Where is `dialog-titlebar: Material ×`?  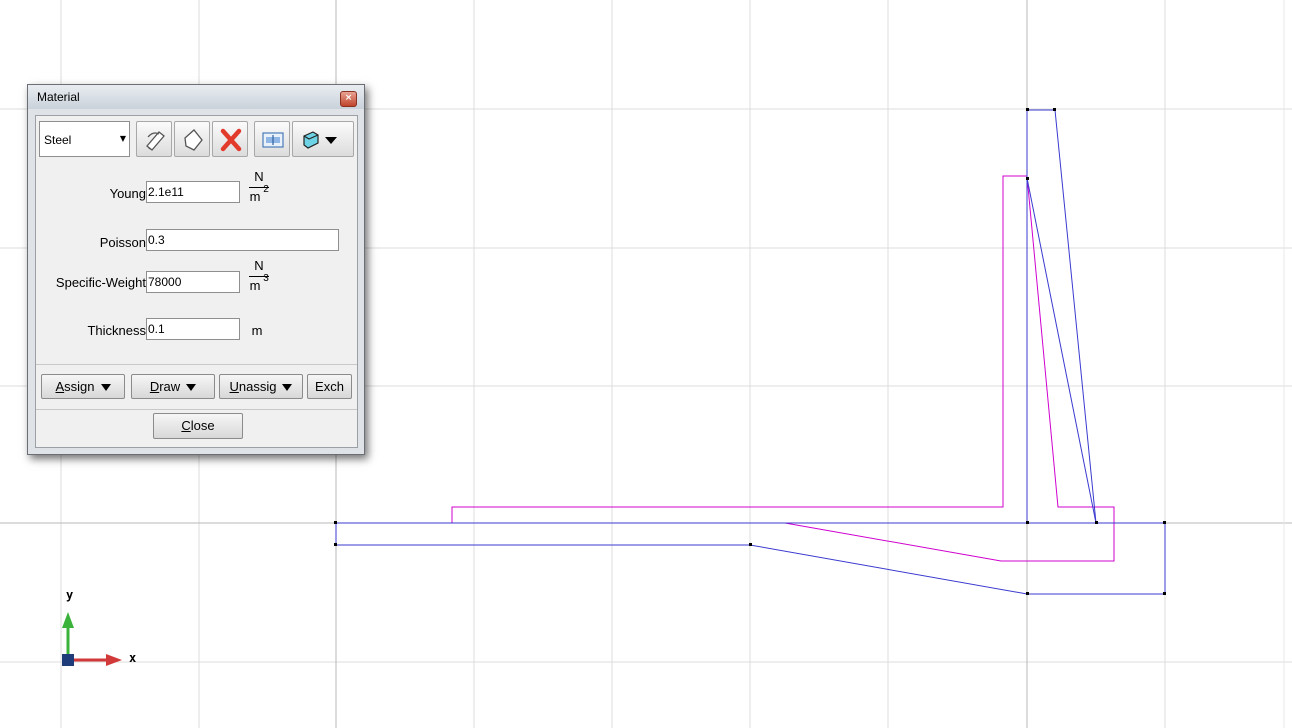 dialog-titlebar: Material × is located at coordinates (196, 97).